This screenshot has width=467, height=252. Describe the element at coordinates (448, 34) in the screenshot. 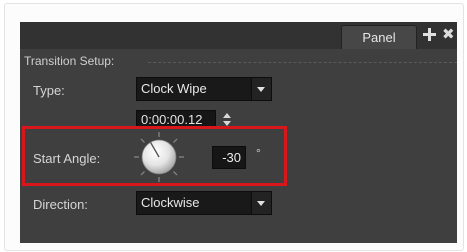

I see `close-icon: ✖` at that location.